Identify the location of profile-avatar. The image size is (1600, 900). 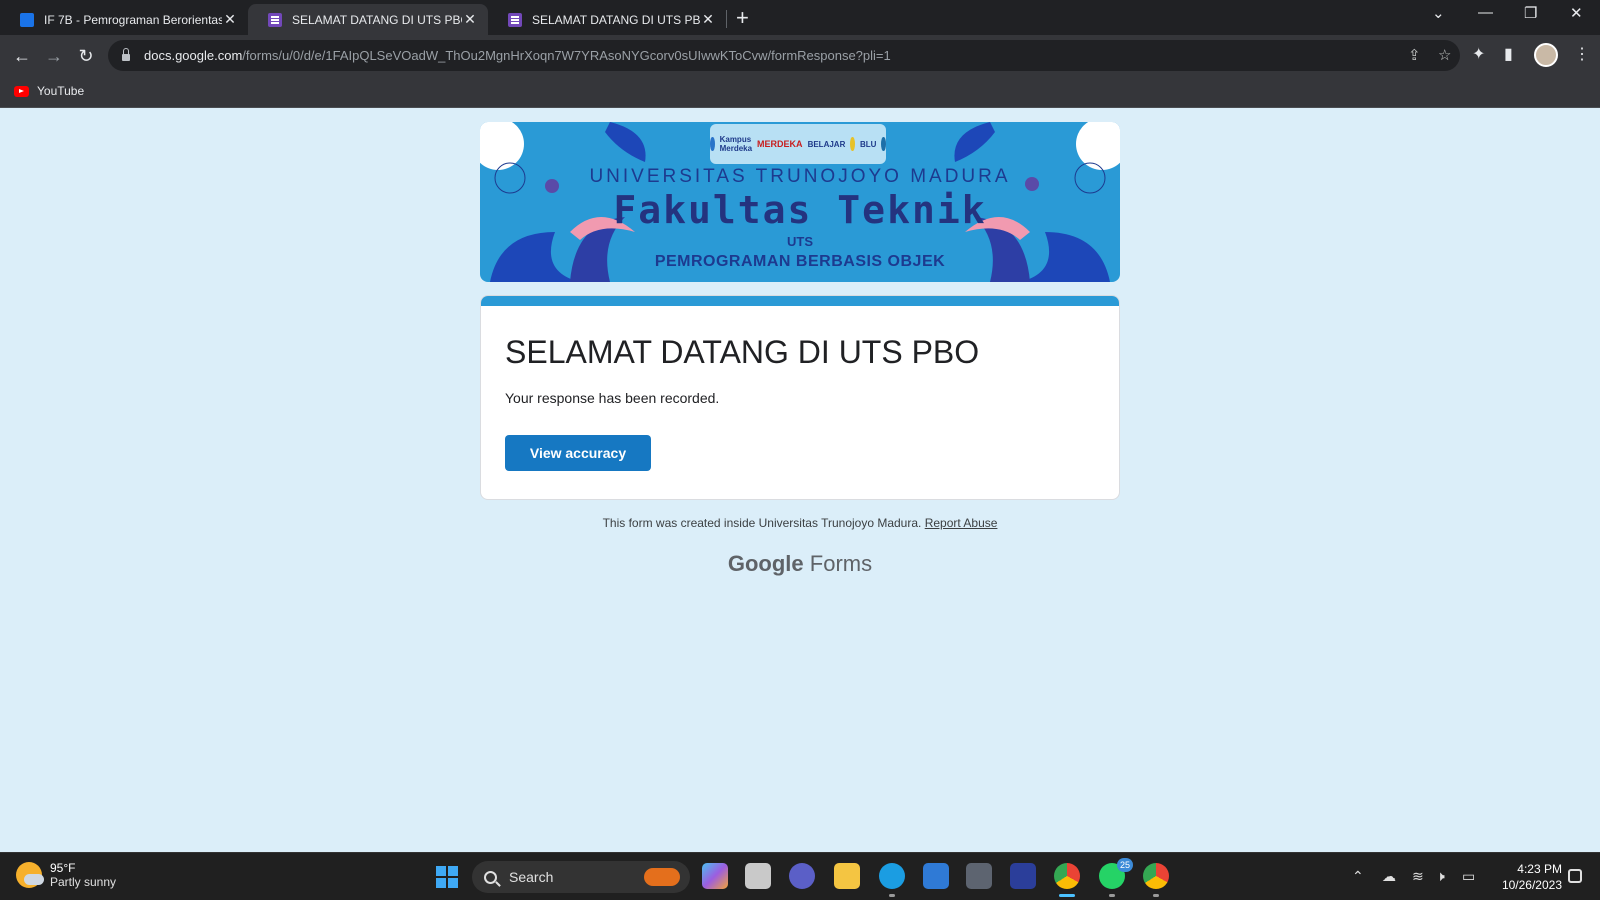
(1546, 55).